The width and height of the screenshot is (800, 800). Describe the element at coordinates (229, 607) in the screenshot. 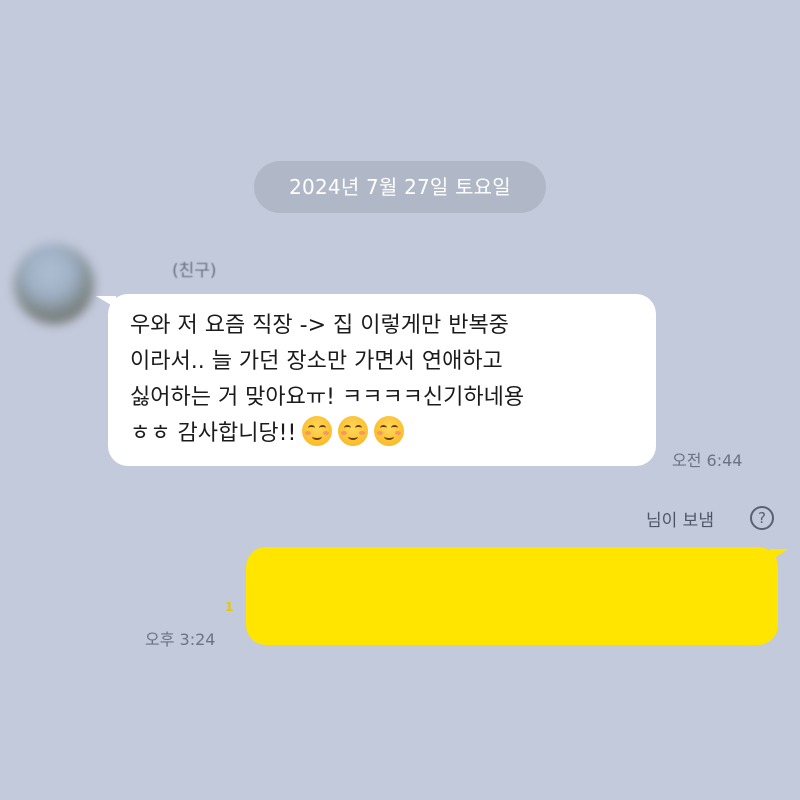

I see `unread-count-badge: 1` at that location.